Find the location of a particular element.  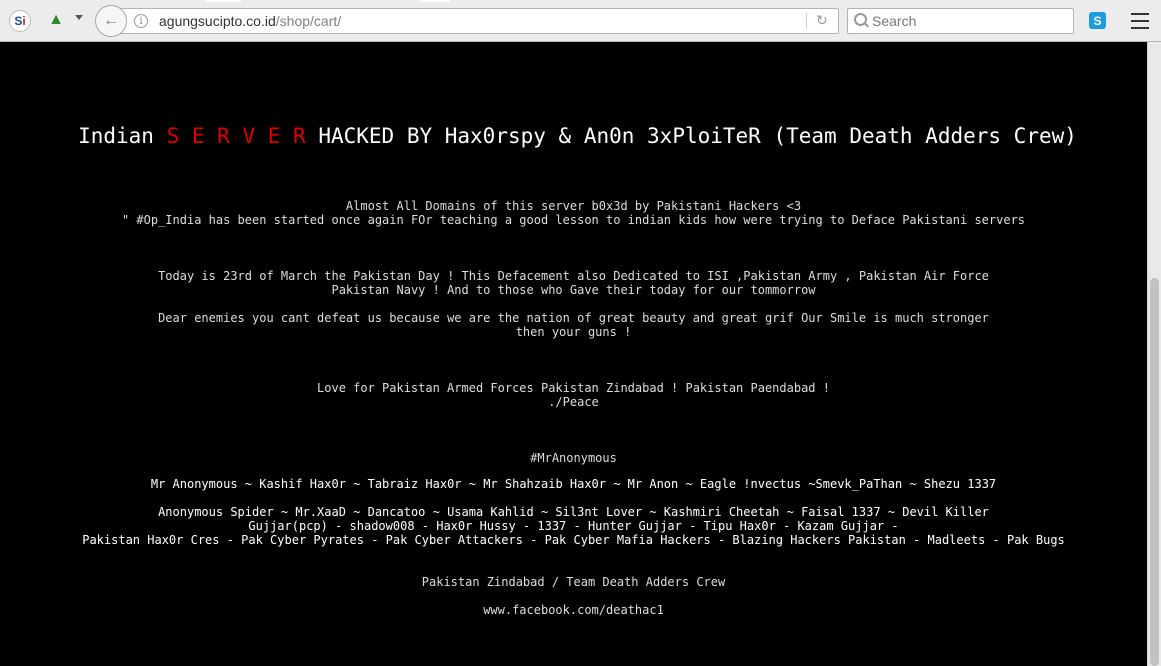

scrollbar-thumb is located at coordinates (1154, 472).